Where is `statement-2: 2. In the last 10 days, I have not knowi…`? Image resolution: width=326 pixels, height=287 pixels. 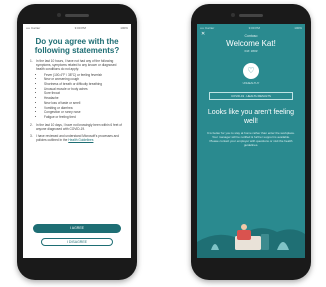
statement-2: 2. In the last 10 days, I have not knowi… is located at coordinates (77, 127).